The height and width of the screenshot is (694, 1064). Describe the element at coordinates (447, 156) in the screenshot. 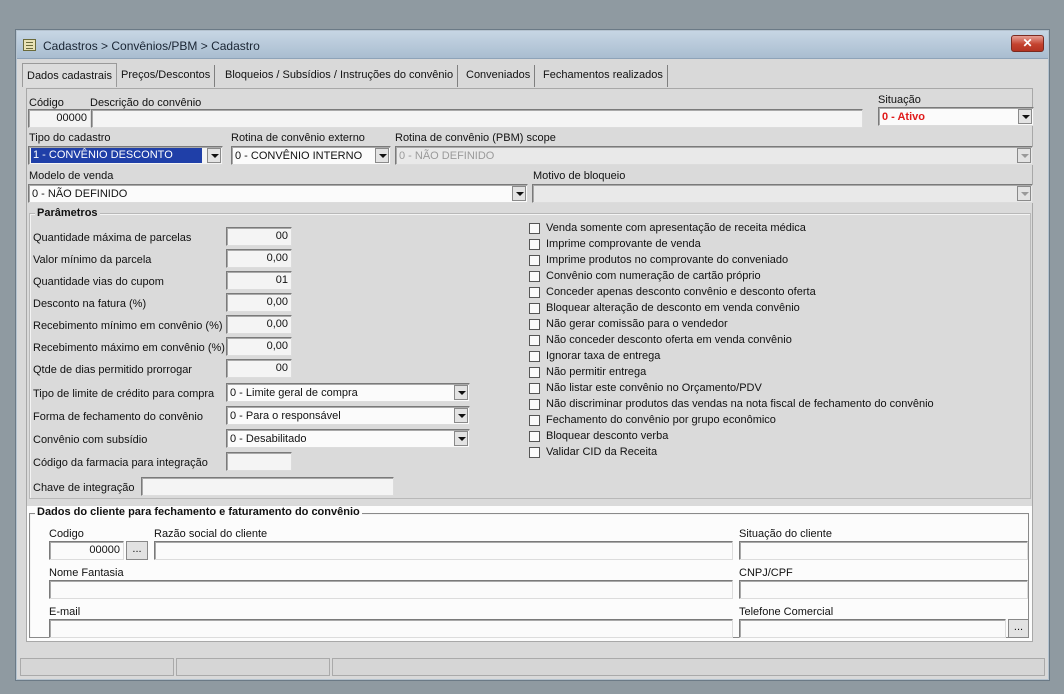

I see `rotina-pbm-value: 0 - NÃO DEFINIDO` at that location.